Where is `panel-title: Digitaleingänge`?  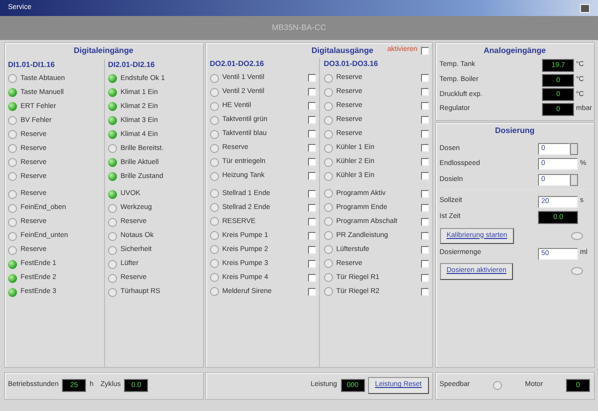 panel-title: Digitaleingänge is located at coordinates (104, 50).